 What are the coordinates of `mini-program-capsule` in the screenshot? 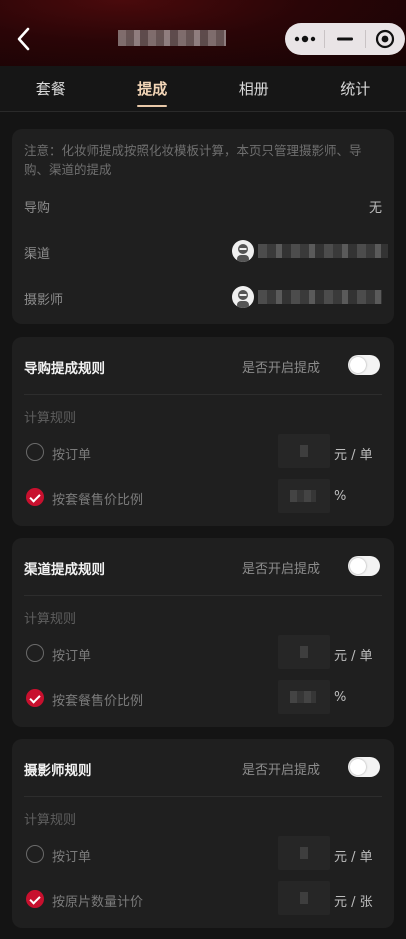 It's located at (345, 39).